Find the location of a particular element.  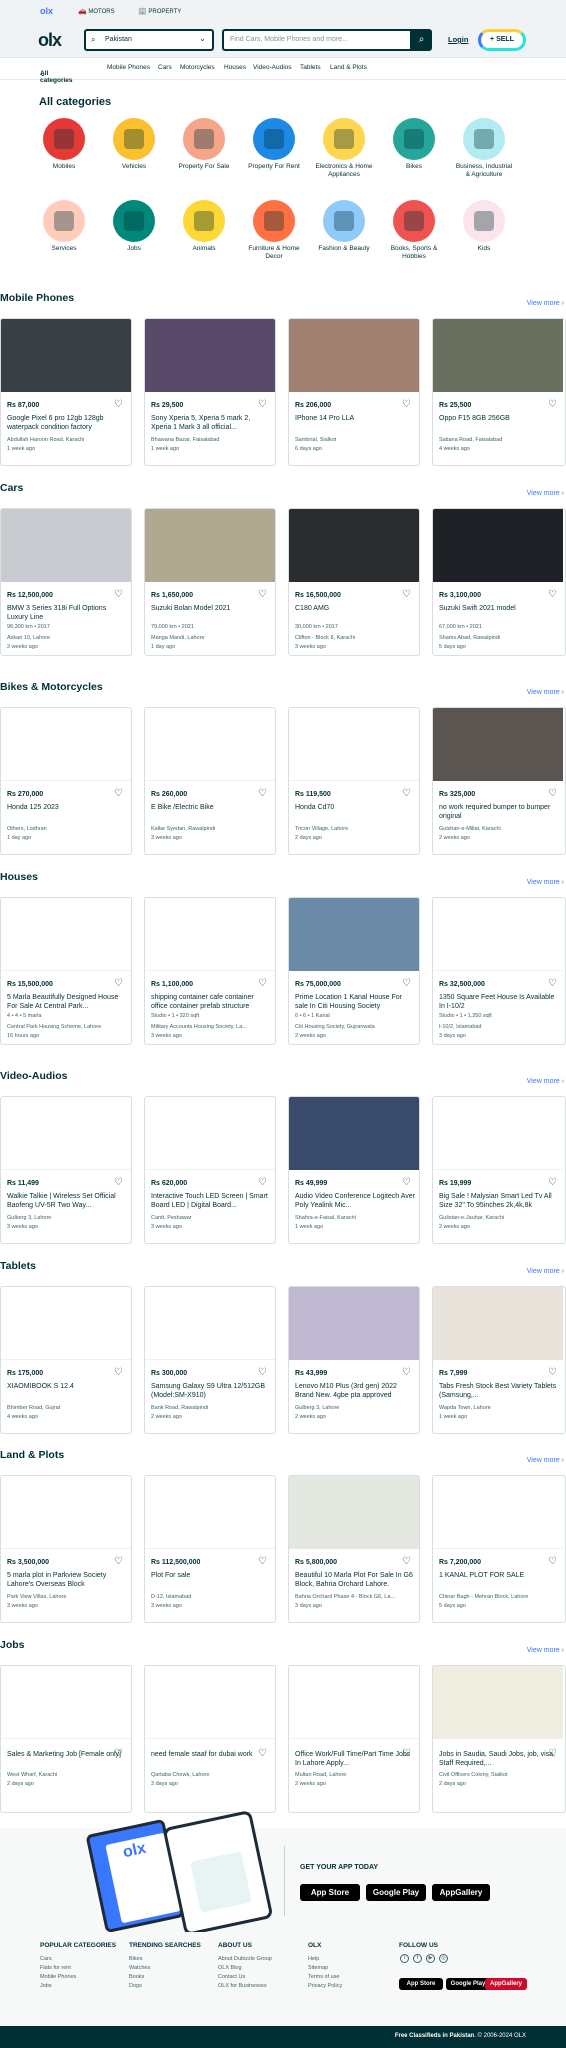

location-select: ⌕ Pakistan ⌄ is located at coordinates (149, 40).